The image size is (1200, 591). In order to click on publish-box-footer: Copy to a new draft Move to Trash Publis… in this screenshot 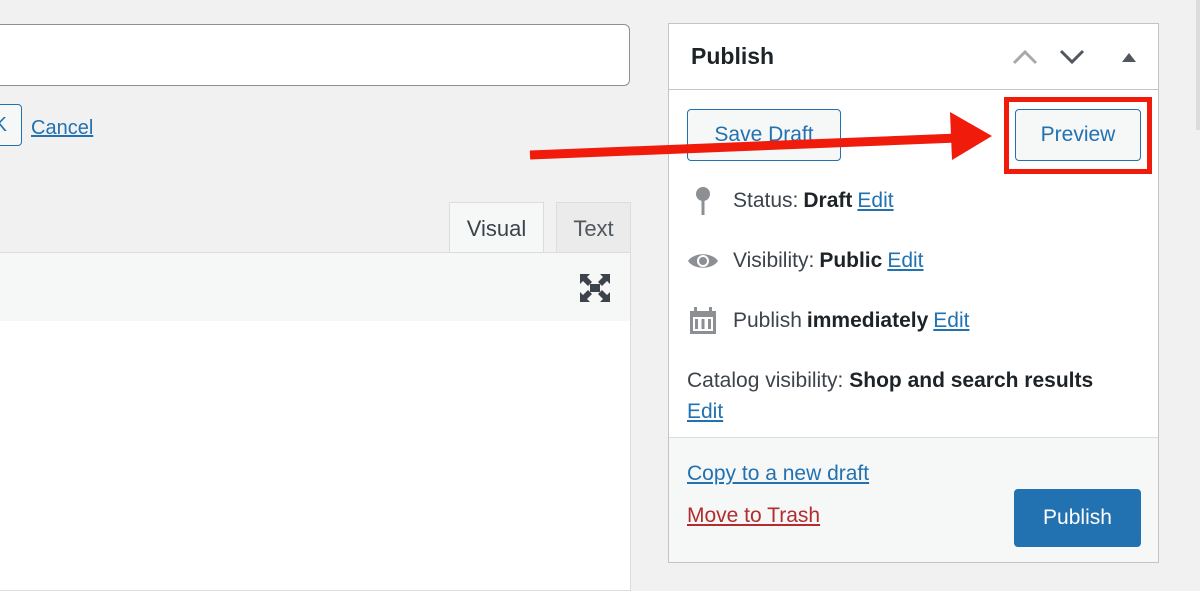, I will do `click(913, 499)`.